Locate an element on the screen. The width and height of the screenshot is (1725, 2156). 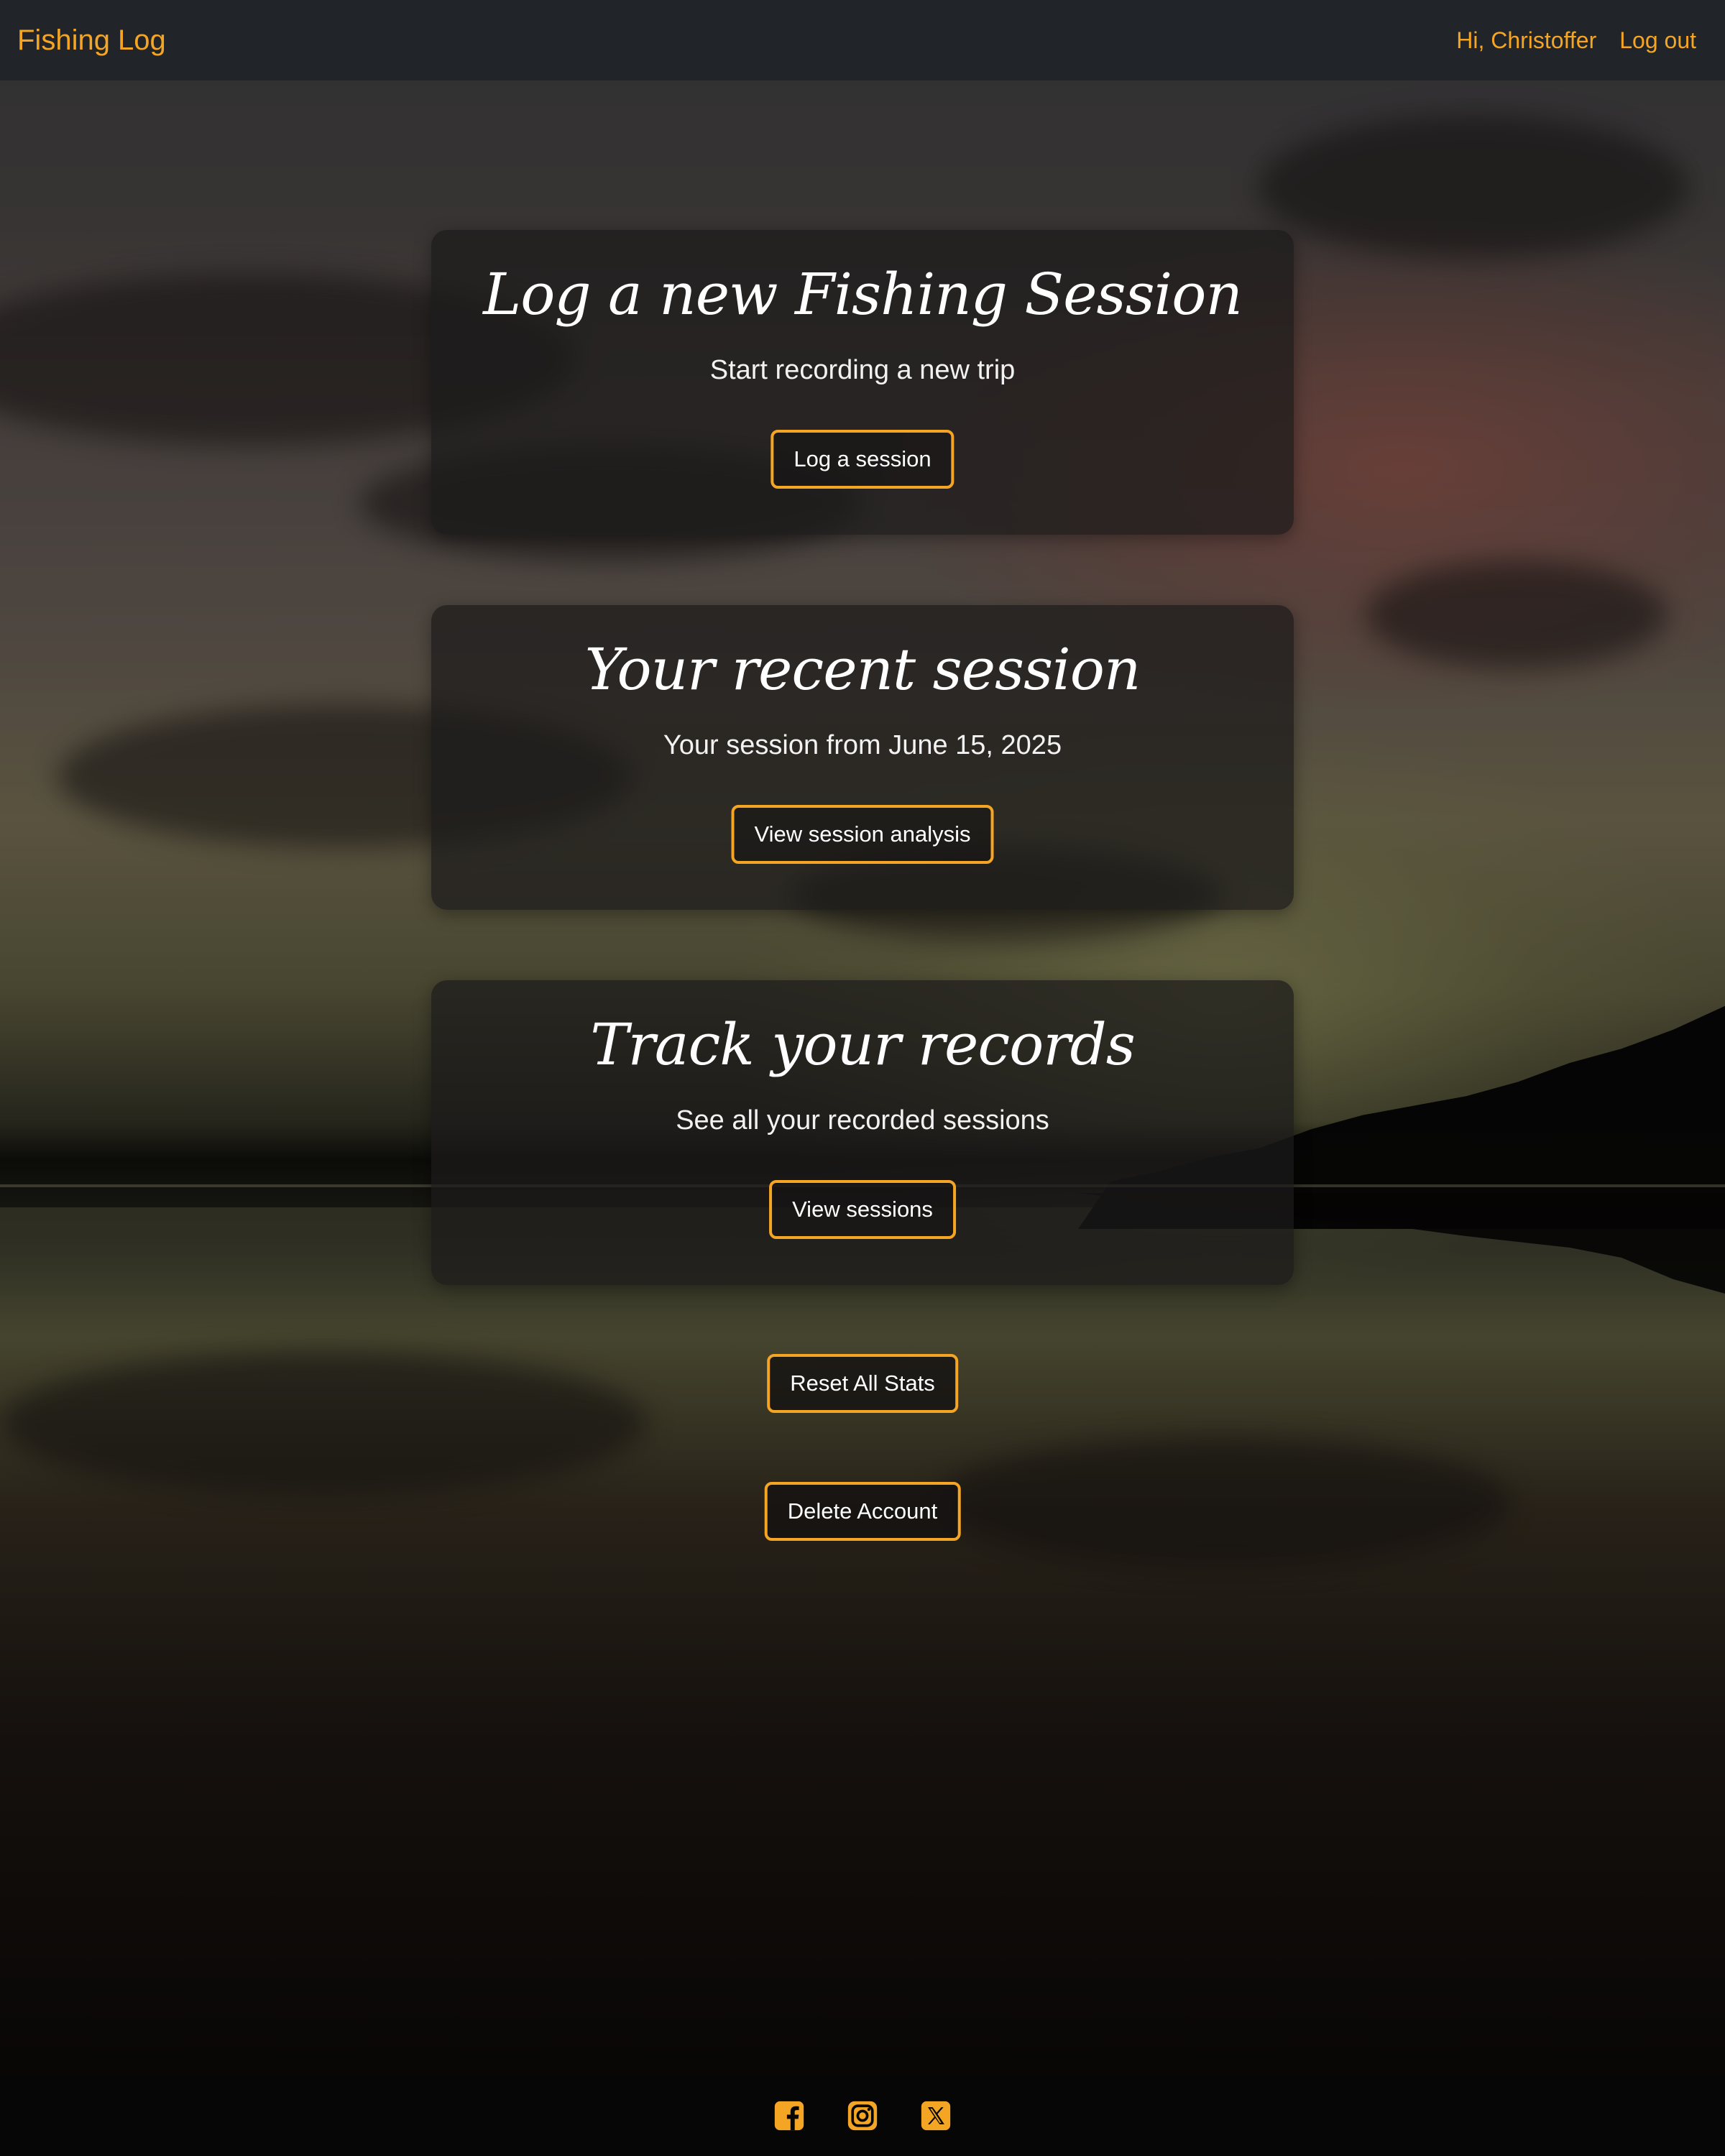
nav-right: Hi, Christoffer Log out is located at coordinates (1576, 40).